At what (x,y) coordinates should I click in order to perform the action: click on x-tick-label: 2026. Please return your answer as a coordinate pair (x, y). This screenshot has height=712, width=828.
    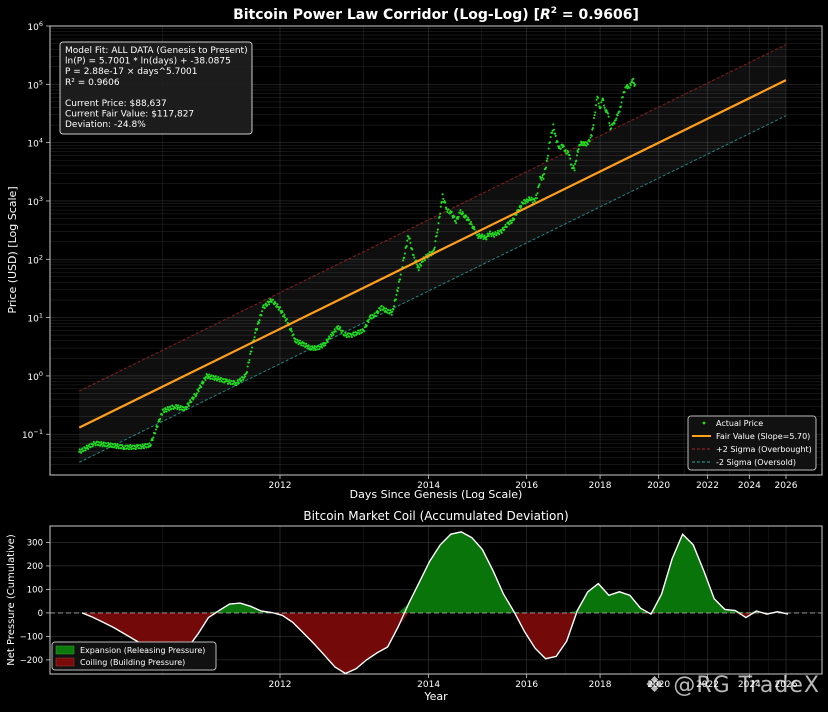
    Looking at the image, I should click on (786, 486).